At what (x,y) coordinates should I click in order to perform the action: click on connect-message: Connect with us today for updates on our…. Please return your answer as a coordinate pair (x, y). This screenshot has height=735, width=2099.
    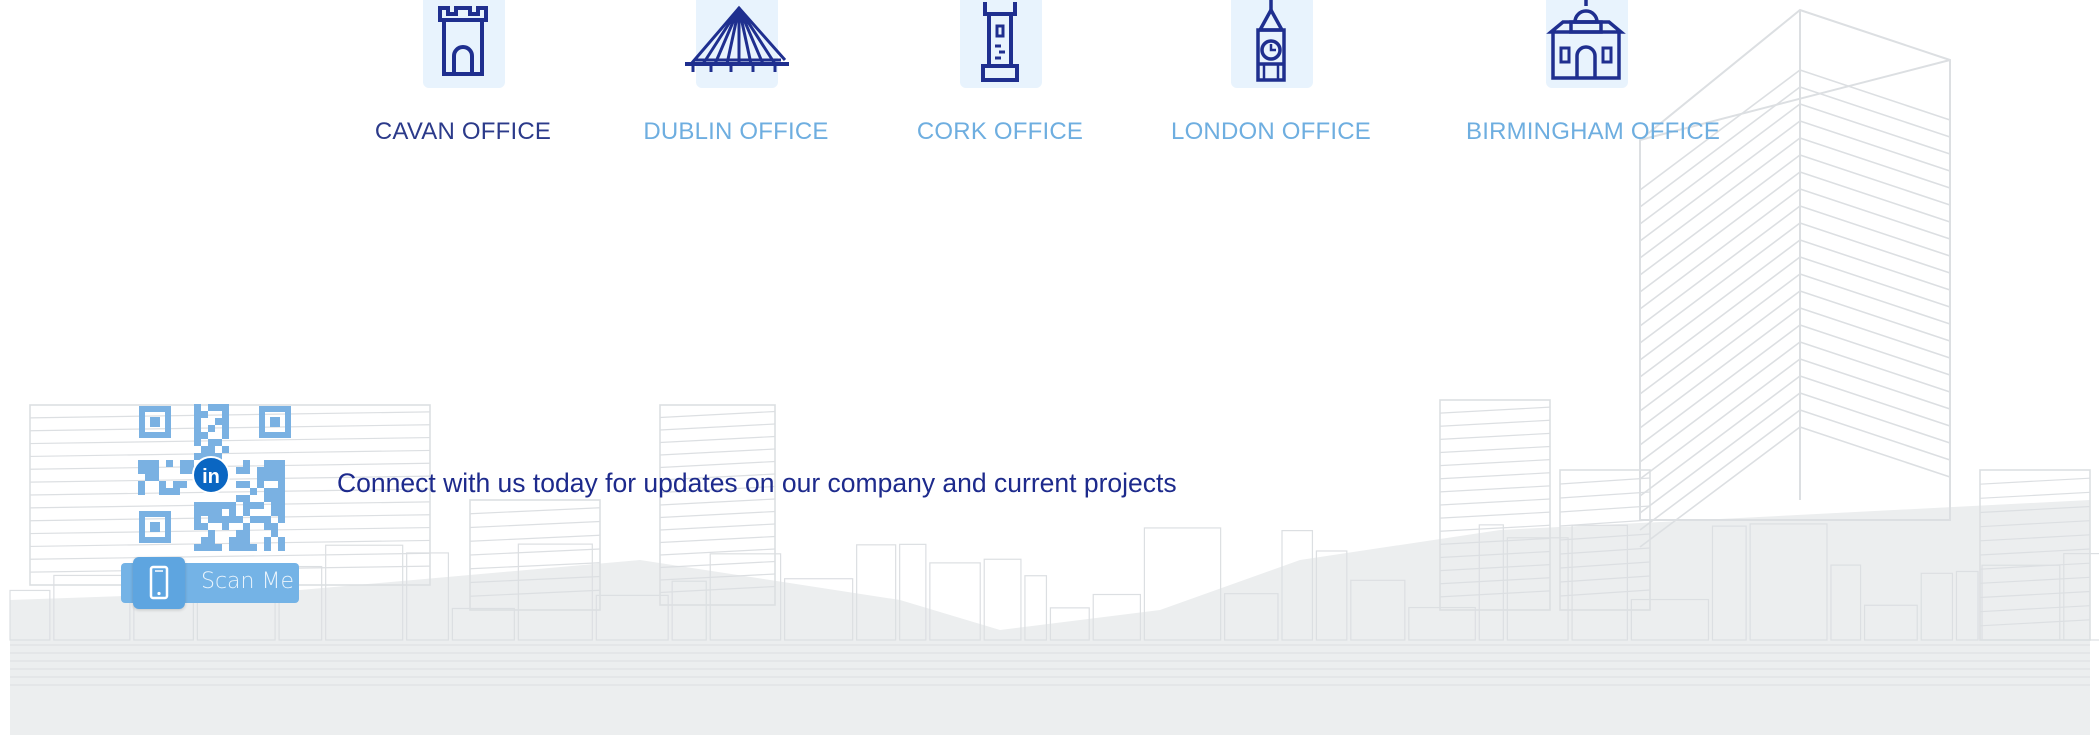
    Looking at the image, I should click on (757, 483).